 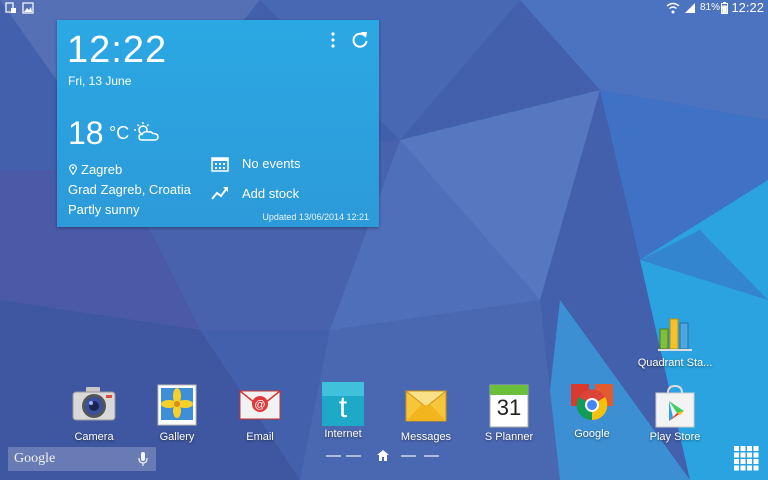 I want to click on app-label: Google, so click(x=592, y=434).